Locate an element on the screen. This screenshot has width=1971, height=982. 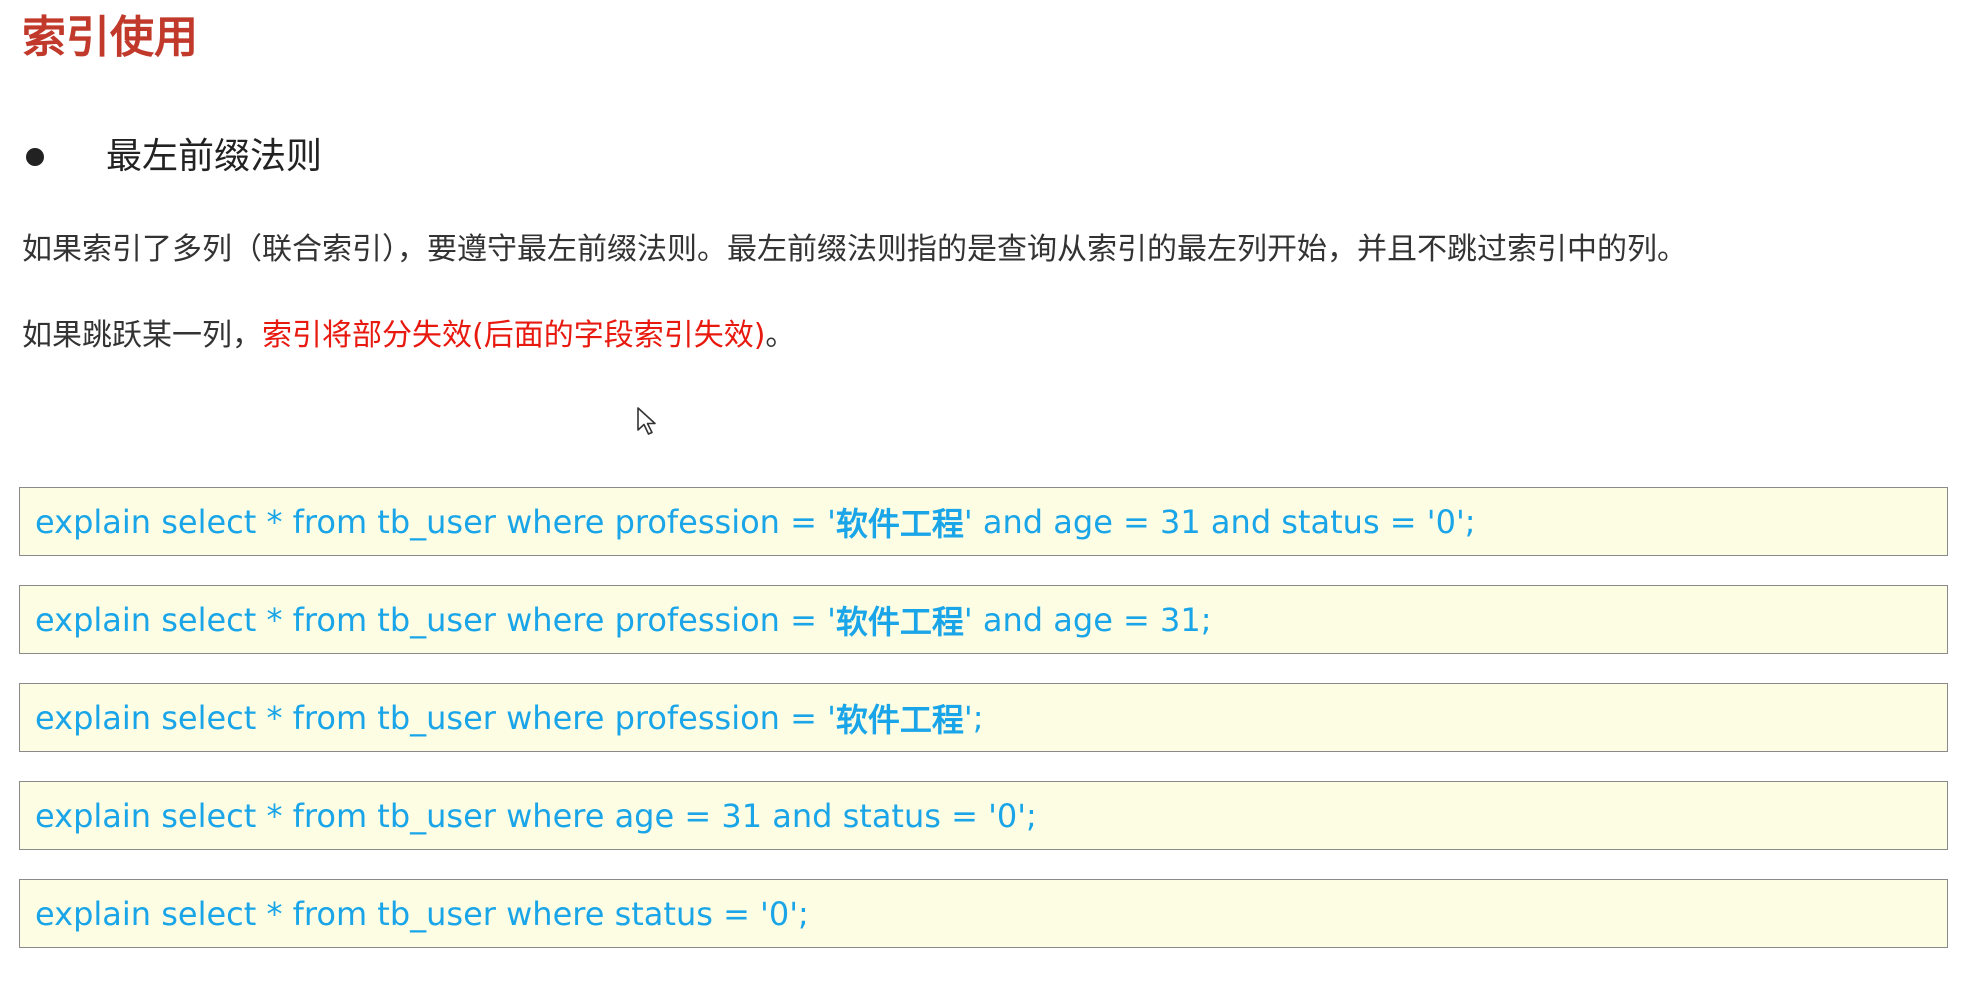
paragraph-skip-suffix: 。 is located at coordinates (780, 335).